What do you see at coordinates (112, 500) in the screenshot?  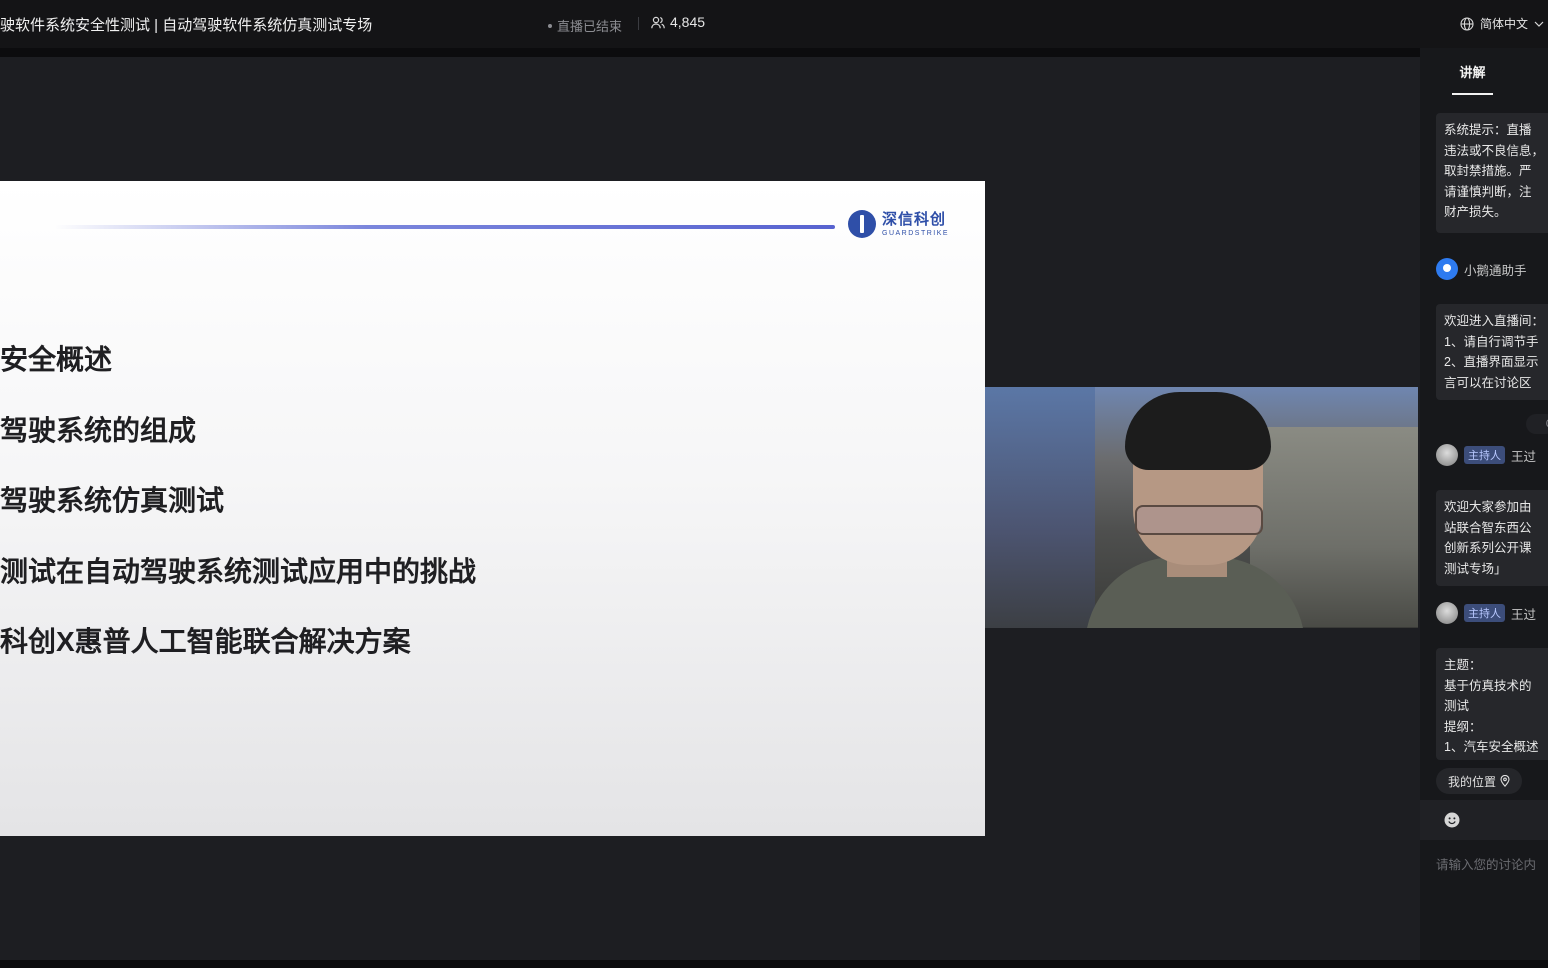 I see `agenda-item: 驾驶系统仿真测试` at bounding box center [112, 500].